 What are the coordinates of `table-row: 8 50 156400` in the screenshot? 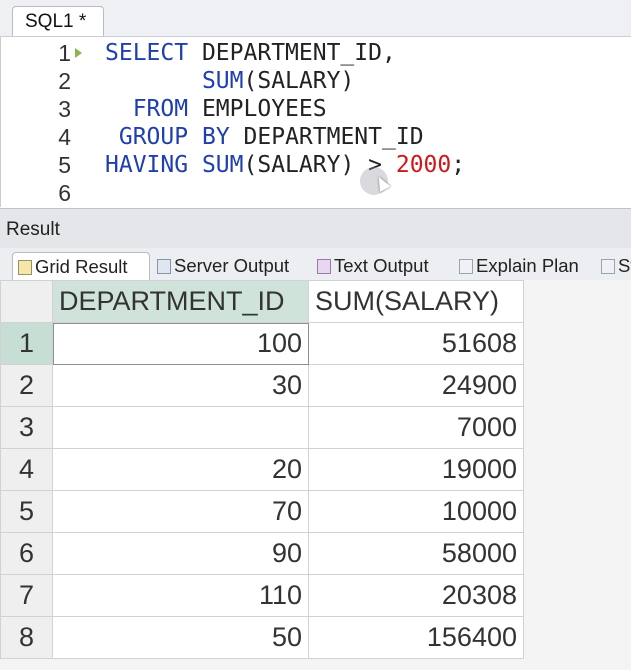 It's located at (262, 637).